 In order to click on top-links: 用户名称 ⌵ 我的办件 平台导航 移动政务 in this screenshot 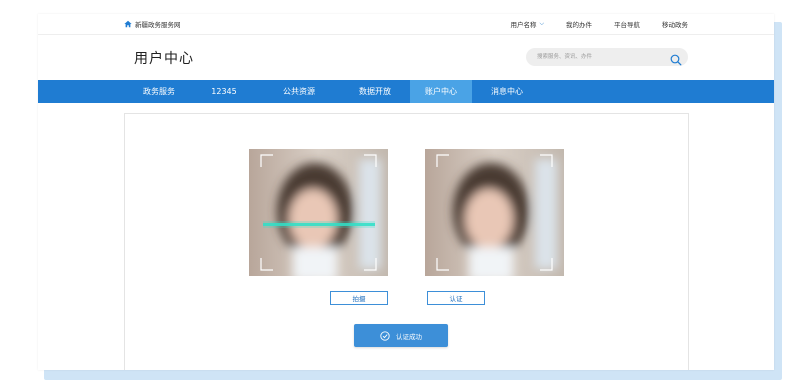, I will do `click(599, 24)`.